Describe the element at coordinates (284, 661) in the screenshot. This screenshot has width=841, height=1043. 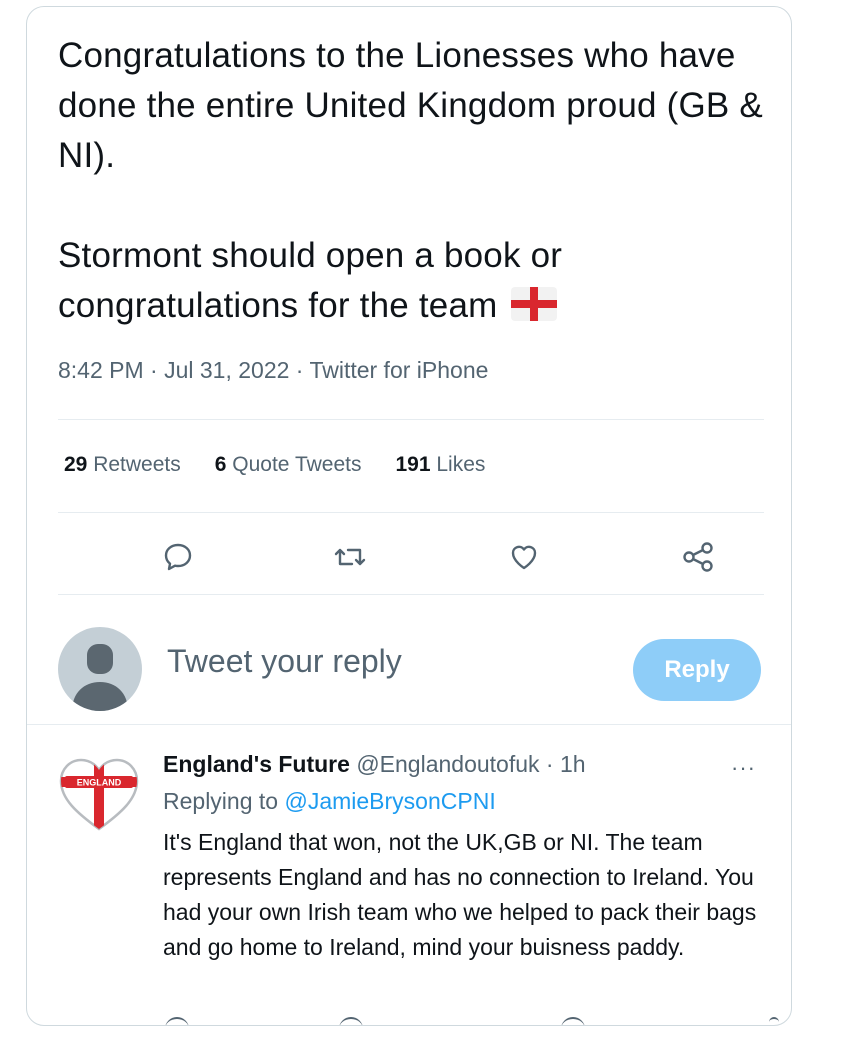
I see `reply-input: Tweet your reply` at that location.